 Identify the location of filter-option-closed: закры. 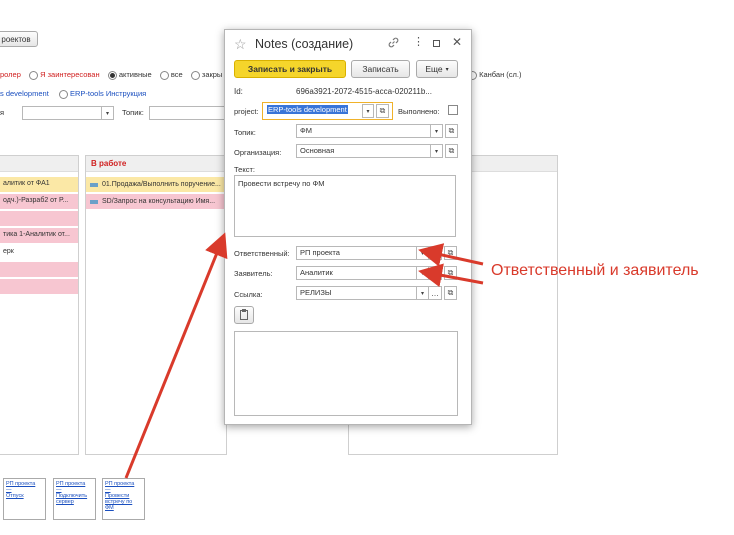
(212, 74).